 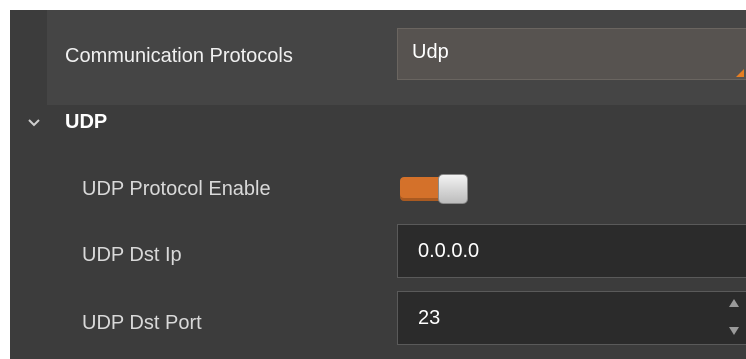 I want to click on udp-dst-port-label: UDP Dst Port, so click(x=142, y=323).